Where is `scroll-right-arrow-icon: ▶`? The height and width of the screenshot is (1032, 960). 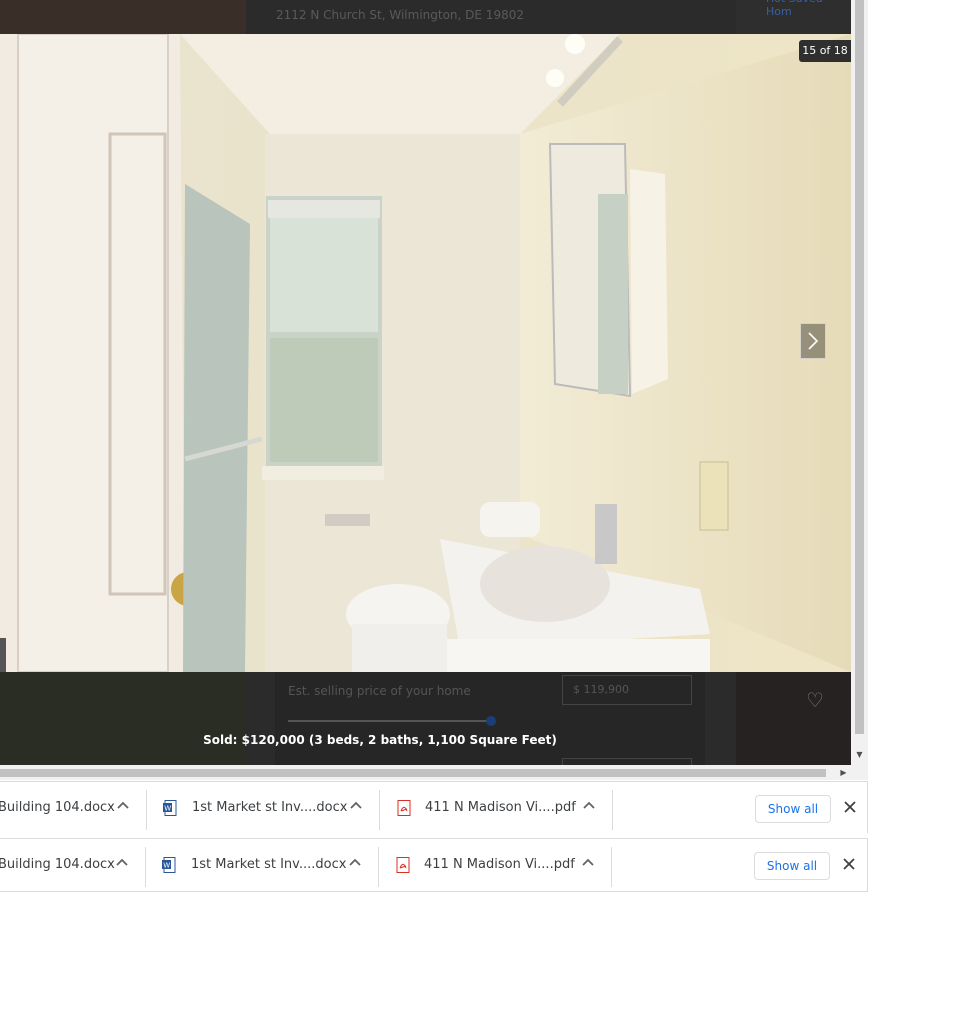
scroll-right-arrow-icon: ▶ is located at coordinates (843, 772).